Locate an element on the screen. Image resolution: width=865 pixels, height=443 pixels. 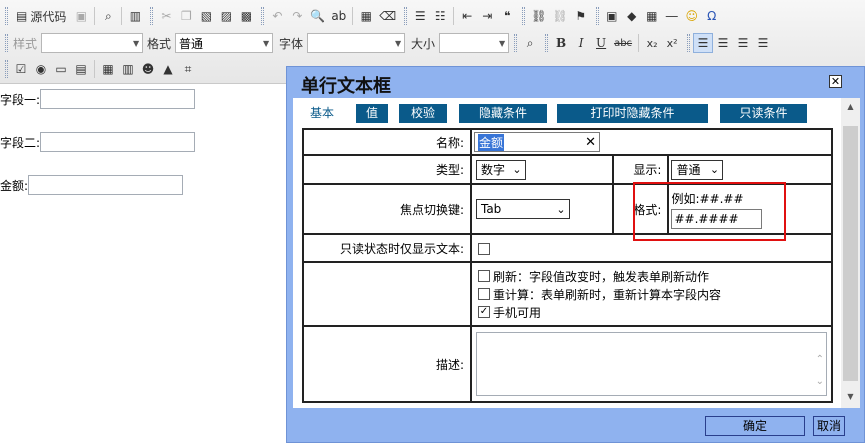
preview-icon: ⌕ is located at coordinates (108, 16).